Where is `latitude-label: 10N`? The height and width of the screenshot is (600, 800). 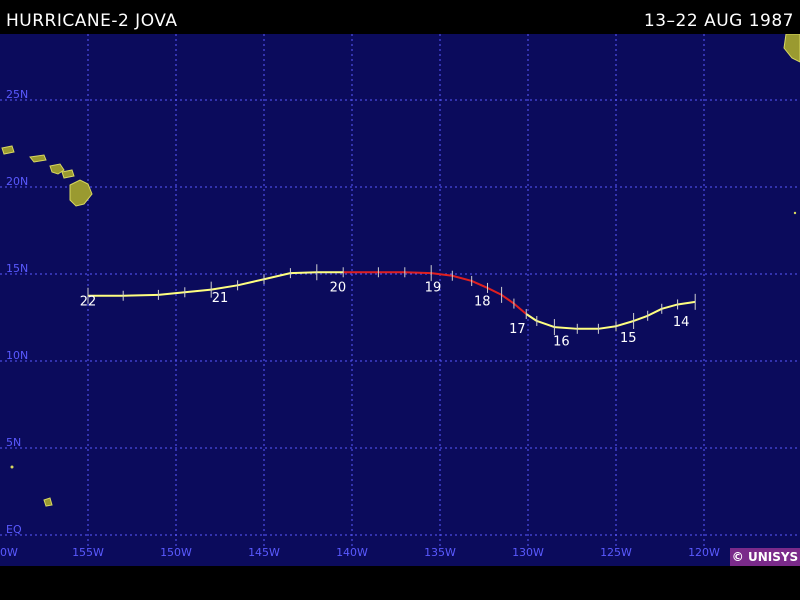 latitude-label: 10N is located at coordinates (17, 355).